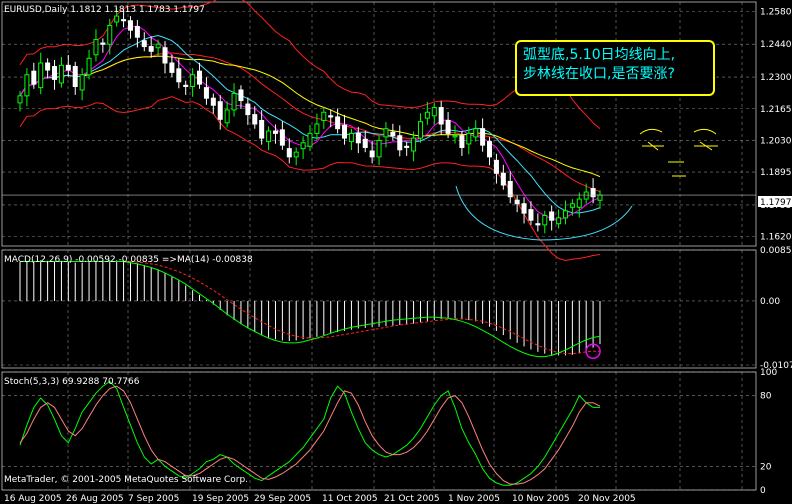 The height and width of the screenshot is (504, 792). What do you see at coordinates (541, 499) in the screenshot?
I see `date-tick-label: 10 Nov 2005` at bounding box center [541, 499].